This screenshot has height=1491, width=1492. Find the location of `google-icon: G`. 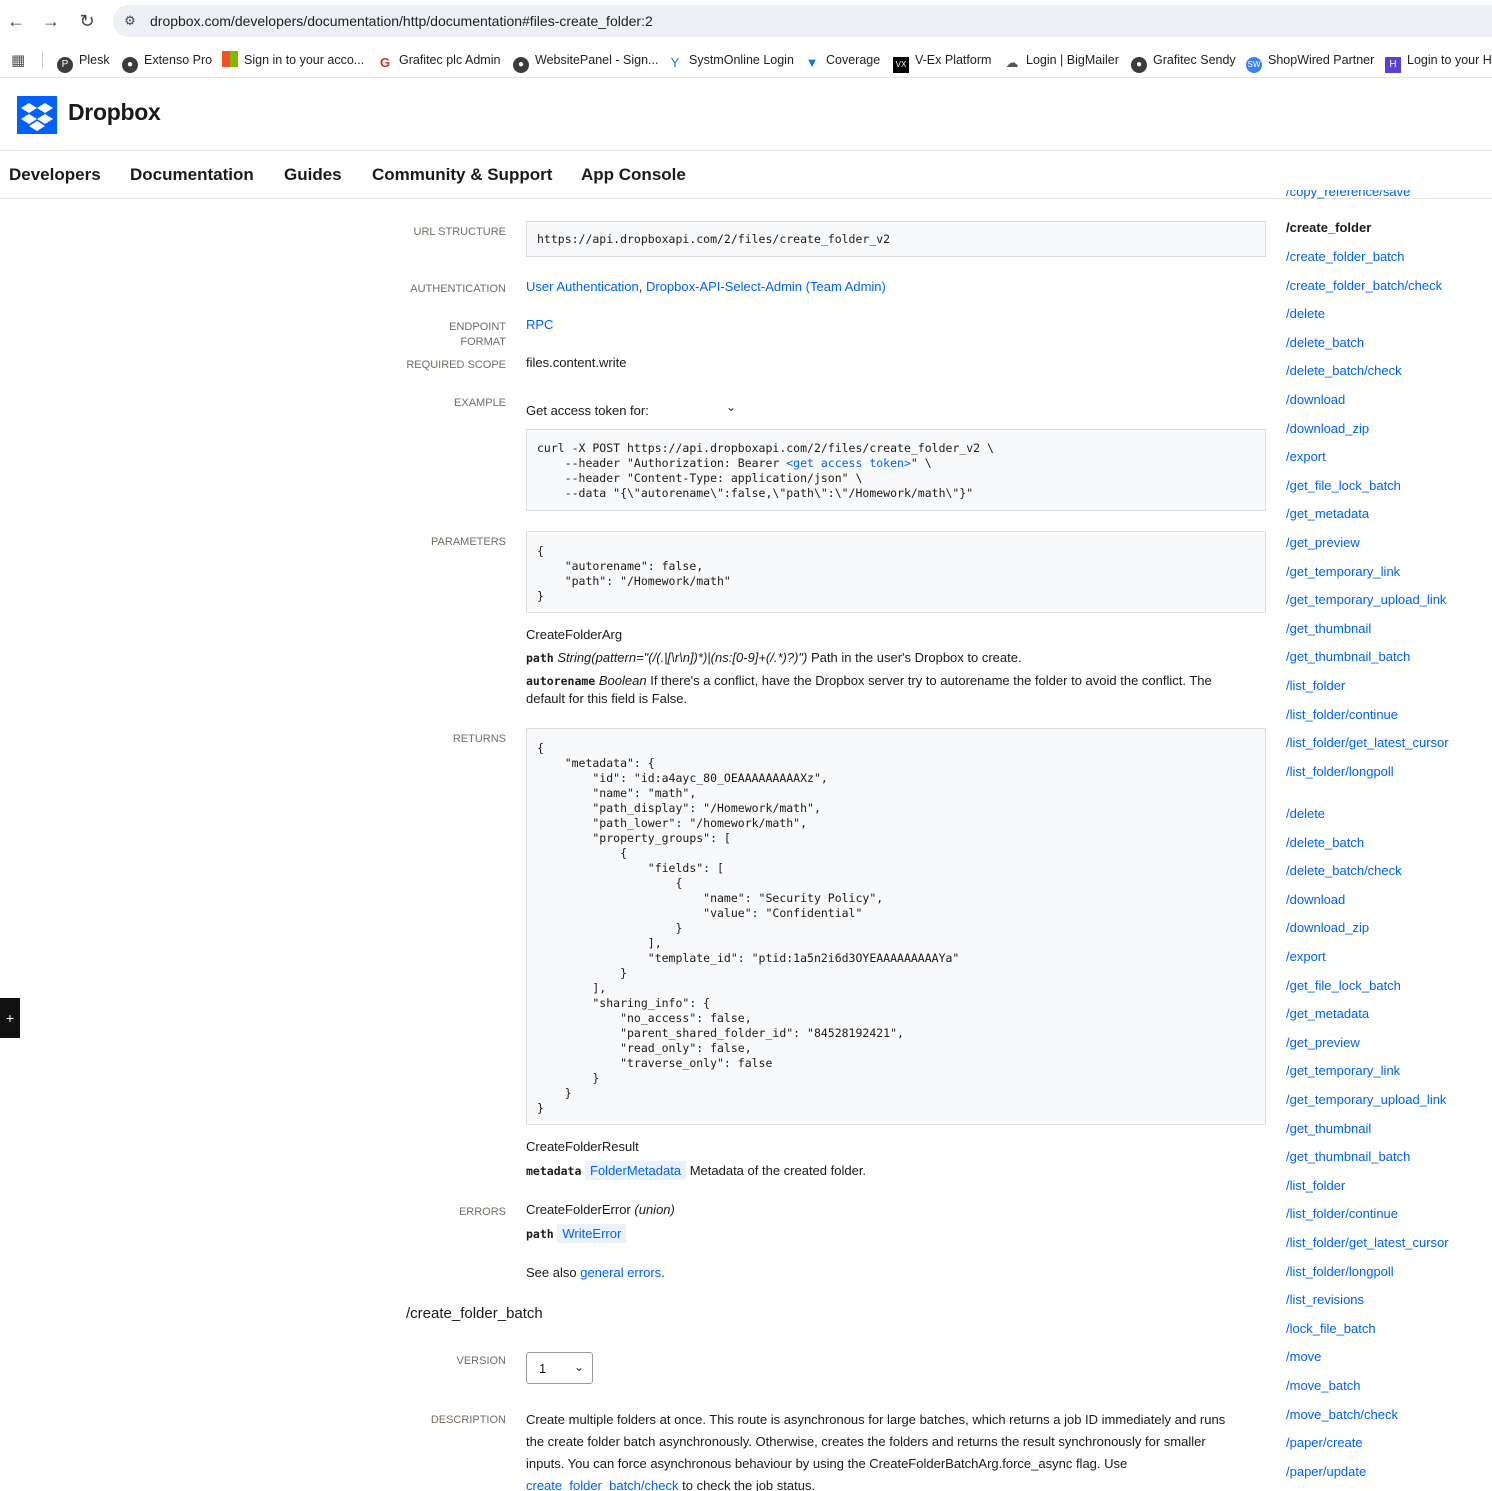

google-icon: G is located at coordinates (385, 63).